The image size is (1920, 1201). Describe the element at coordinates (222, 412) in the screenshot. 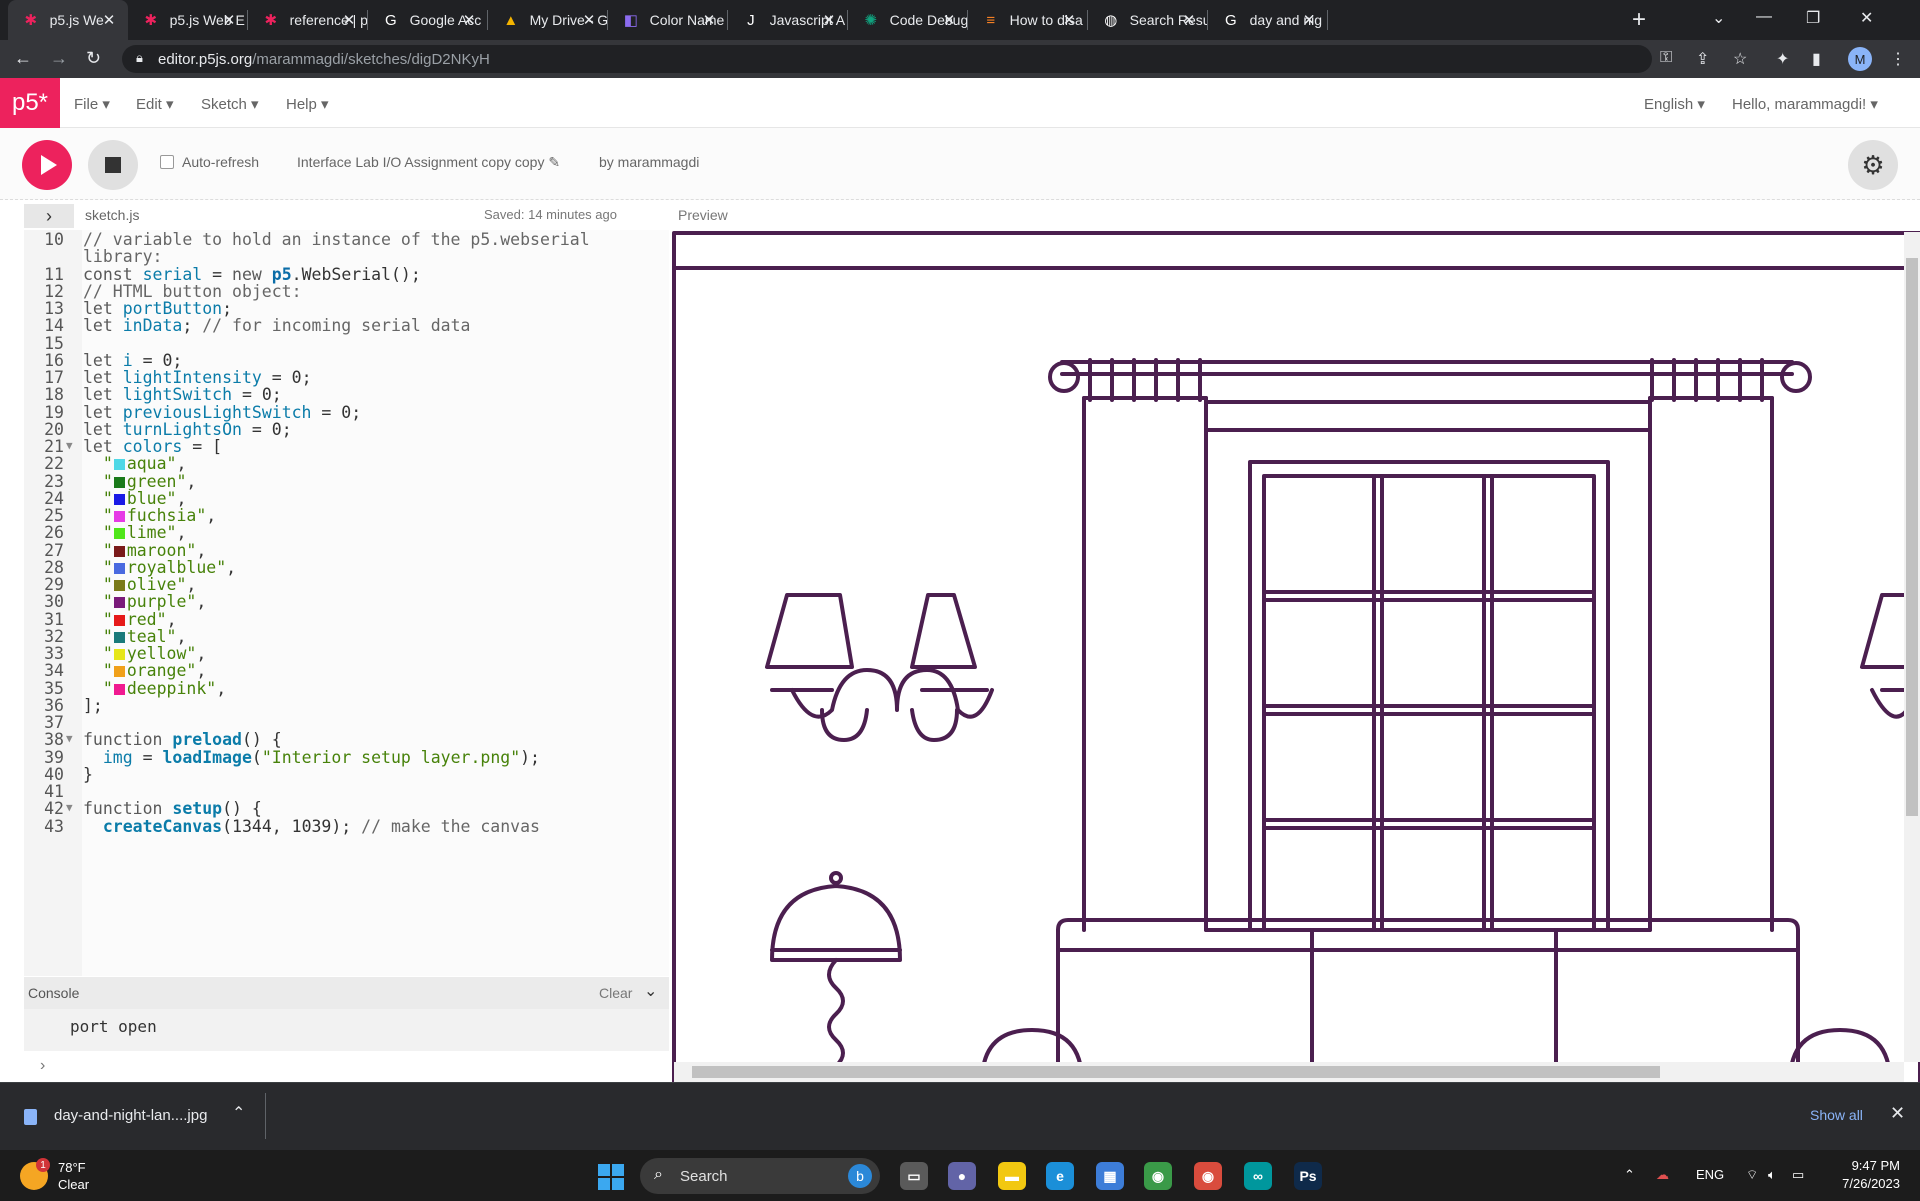

I see `code-text: let previousLightSwitch = 0;` at that location.